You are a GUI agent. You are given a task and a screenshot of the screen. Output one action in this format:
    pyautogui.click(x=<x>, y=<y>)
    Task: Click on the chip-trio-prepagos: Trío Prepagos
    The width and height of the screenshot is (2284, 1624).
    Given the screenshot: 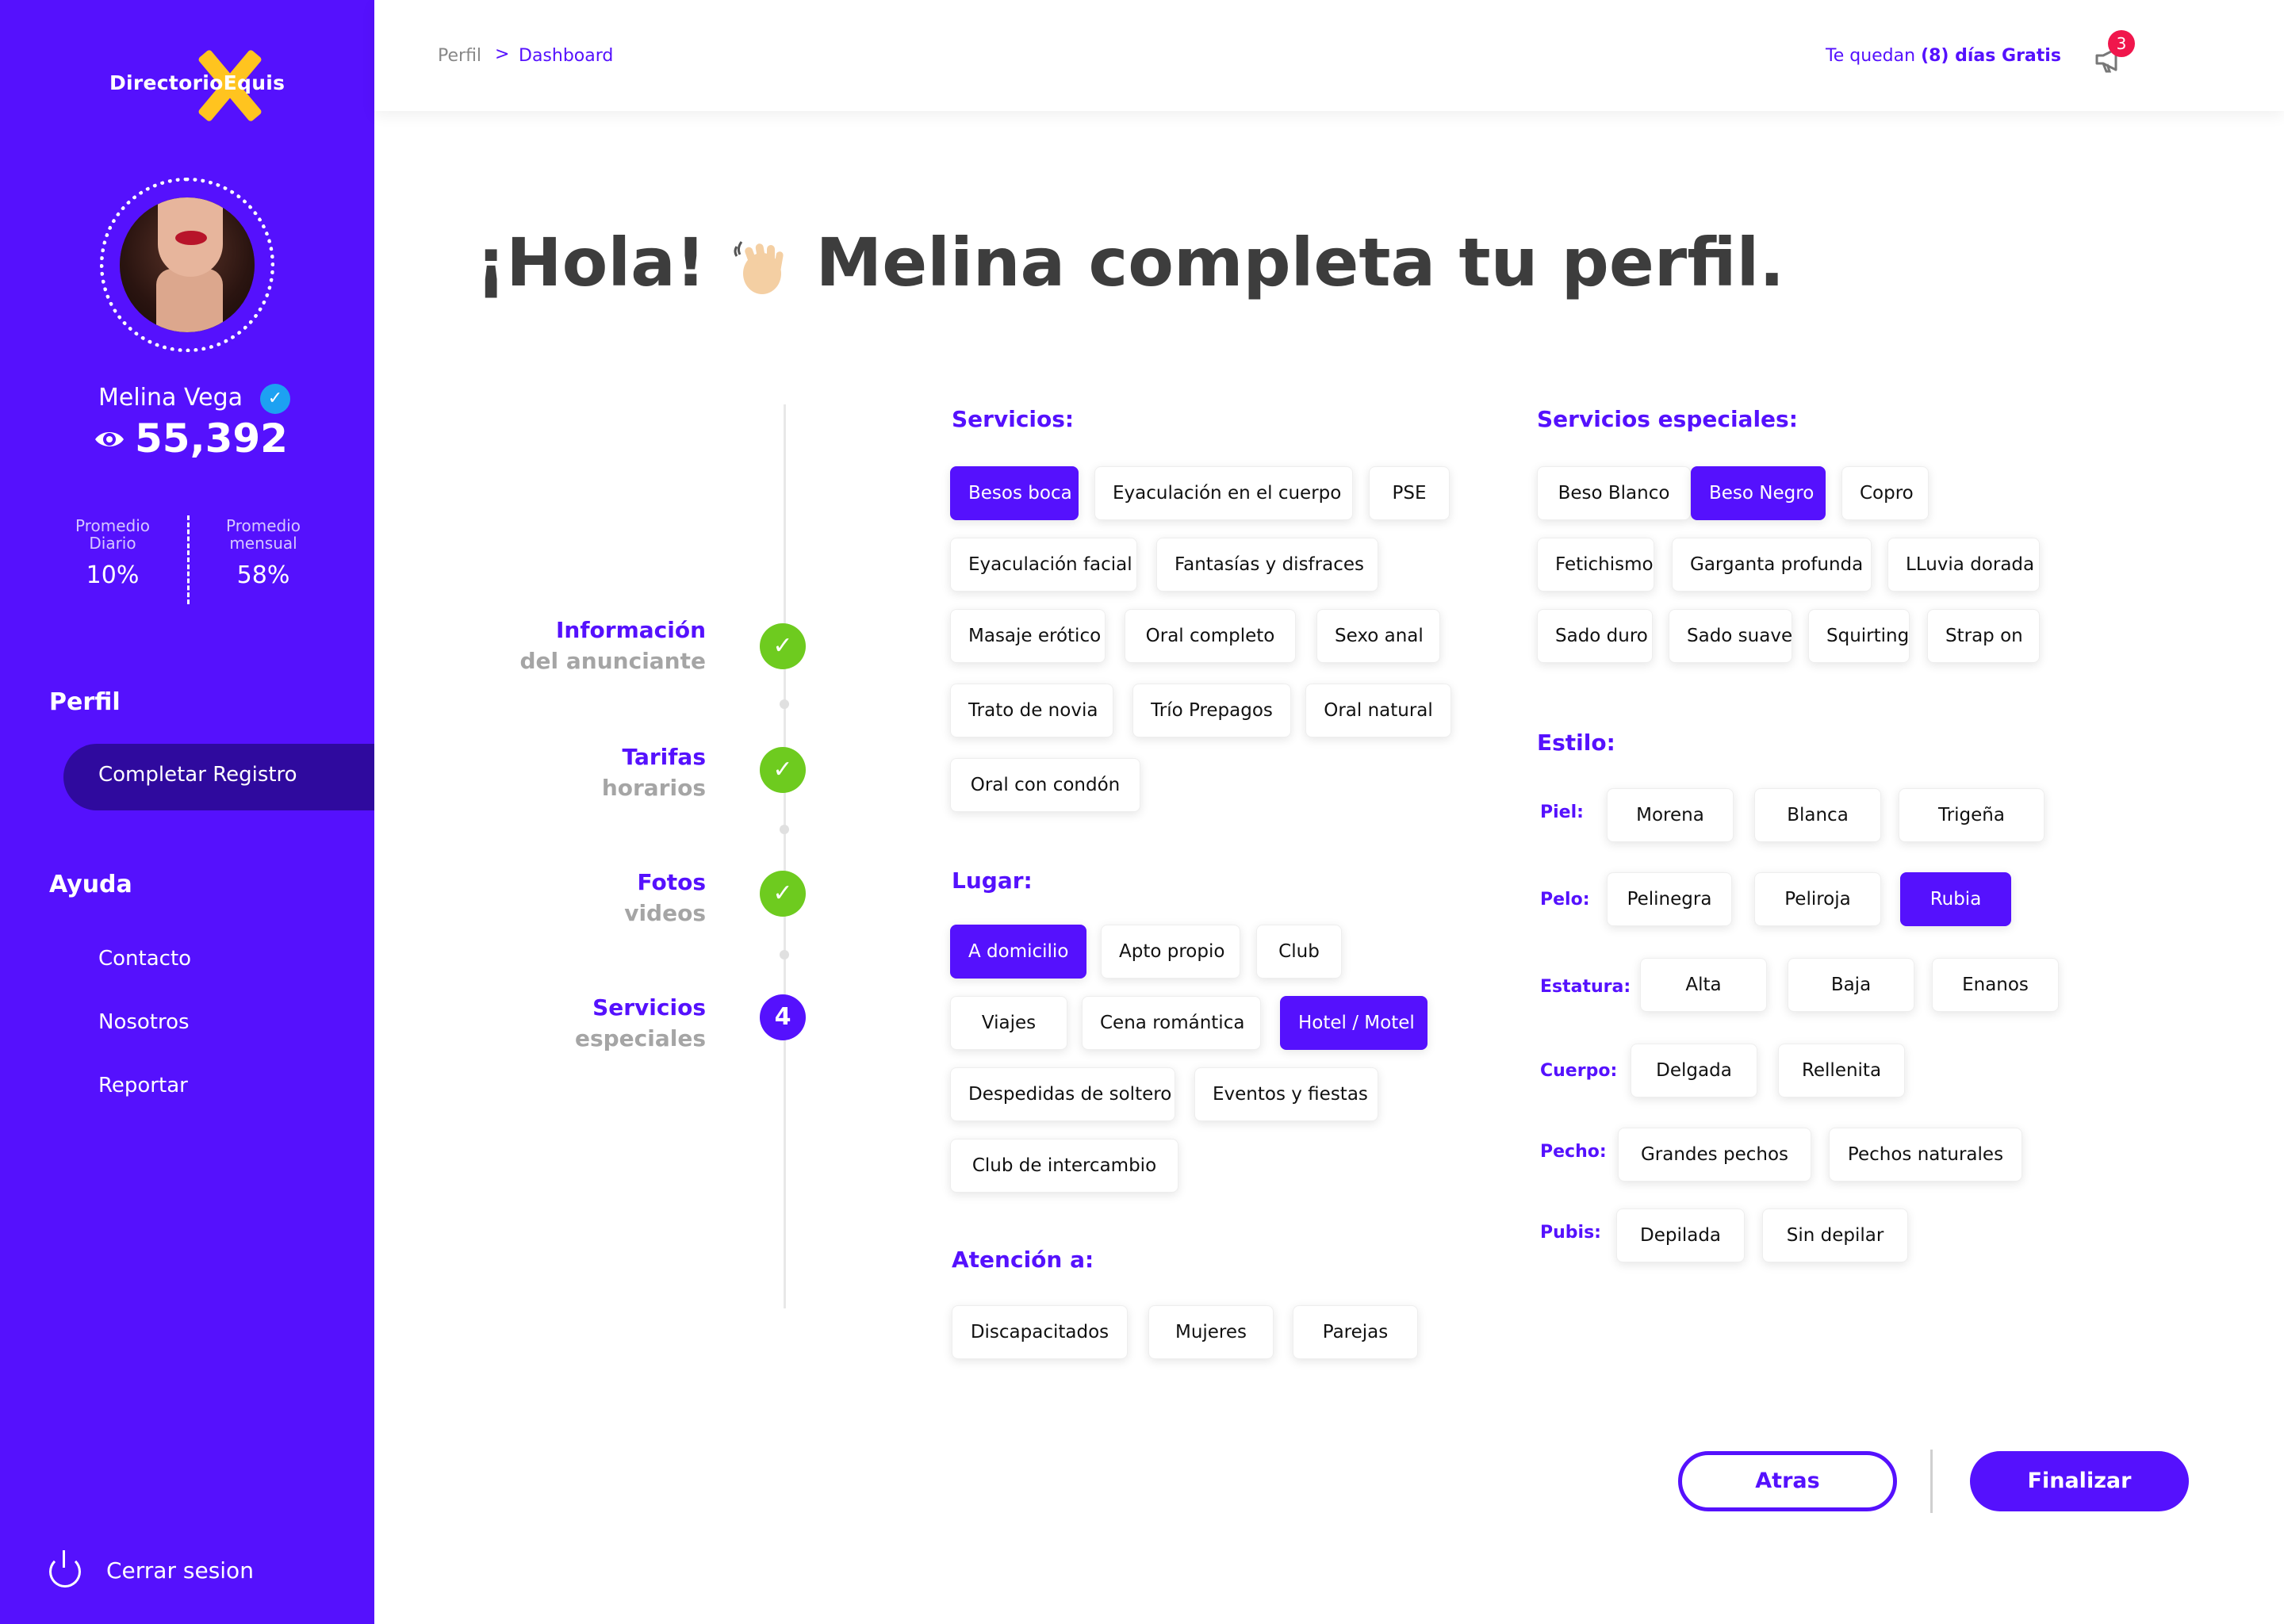 What is the action you would take?
    pyautogui.click(x=1211, y=710)
    